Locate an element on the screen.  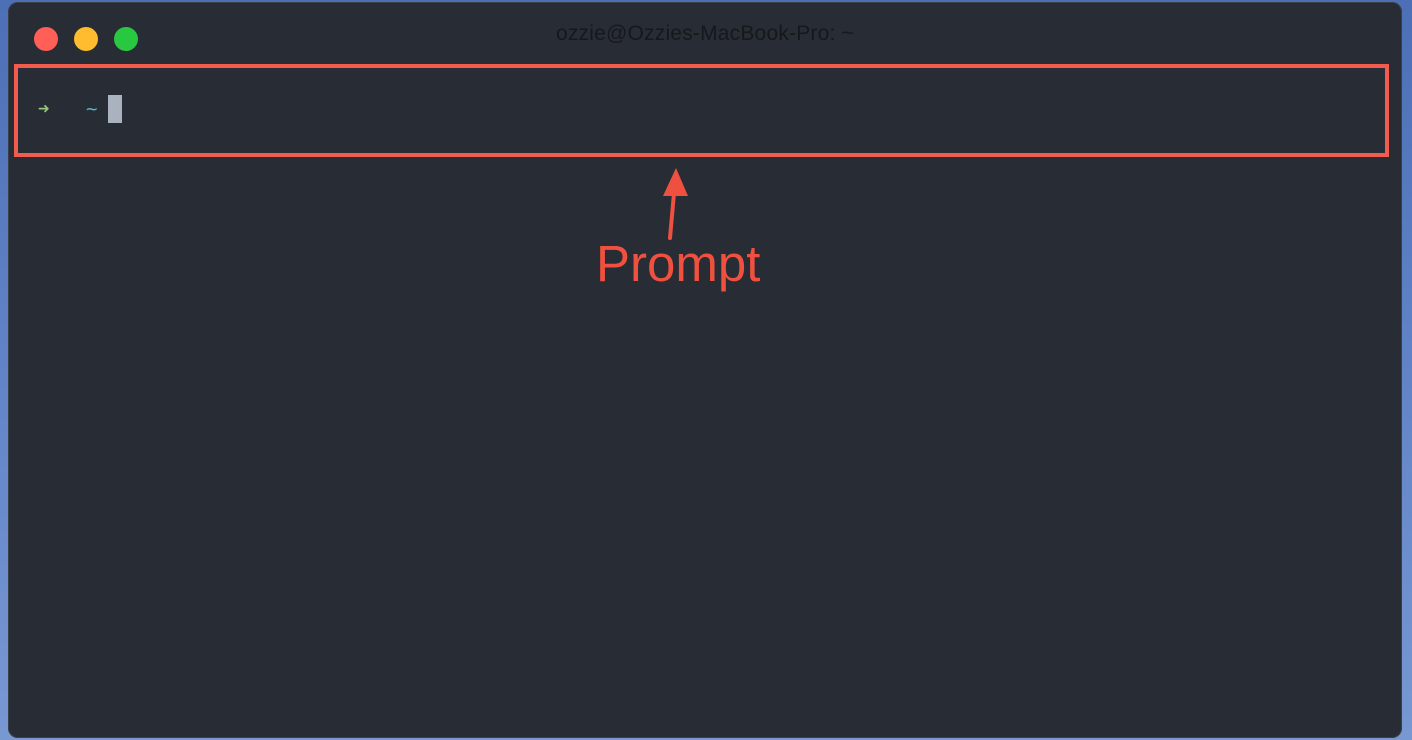
title-bar: ozzie@Ozzies-MacBook-Pro: ~ is located at coordinates (705, 35).